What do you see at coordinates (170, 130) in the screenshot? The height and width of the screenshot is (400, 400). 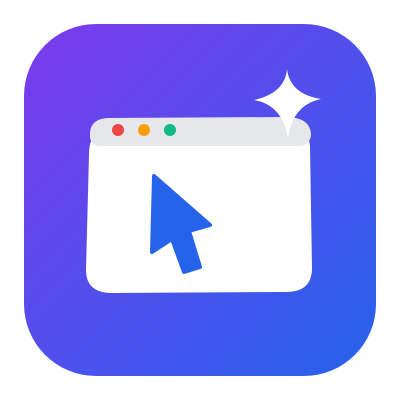 I see `maximize-dot-icon` at bounding box center [170, 130].